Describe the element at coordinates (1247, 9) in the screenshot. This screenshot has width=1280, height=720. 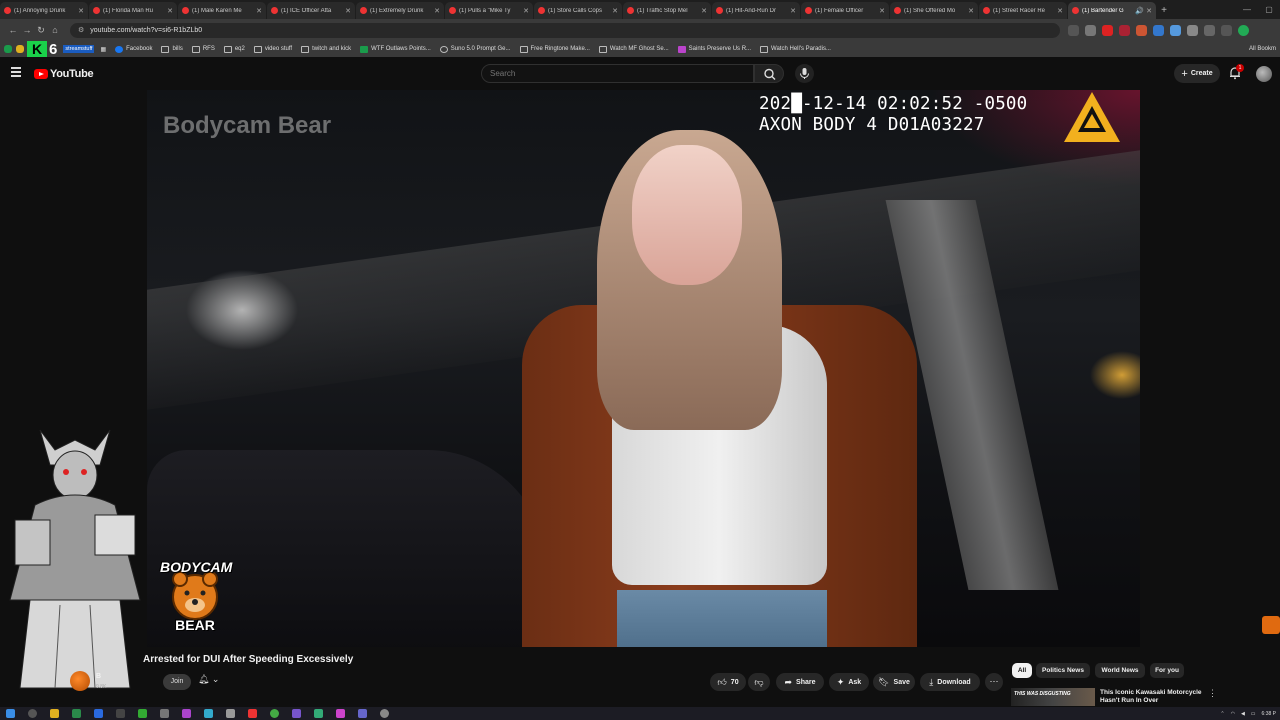
I see `minimize-icon: —` at that location.